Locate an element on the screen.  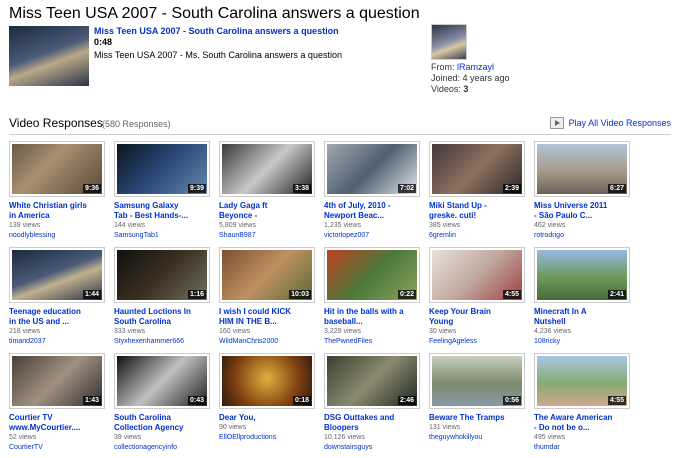
video-title-link: Haunted Loctions In South Carolina is located at coordinates (164, 317).